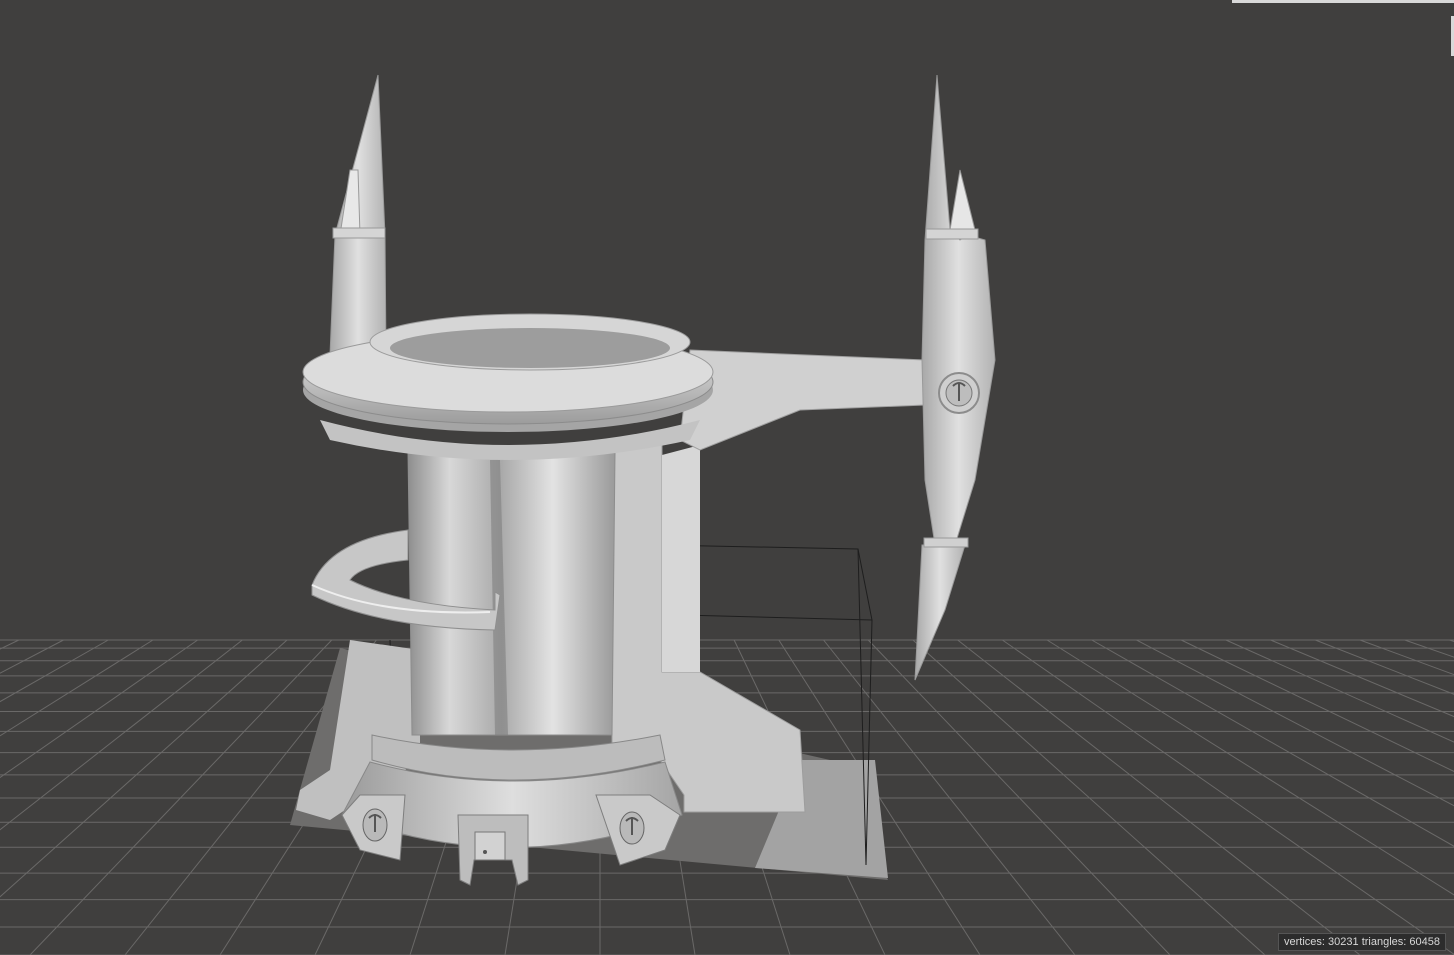  I want to click on triangles-label: triangles:, so click(1384, 942).